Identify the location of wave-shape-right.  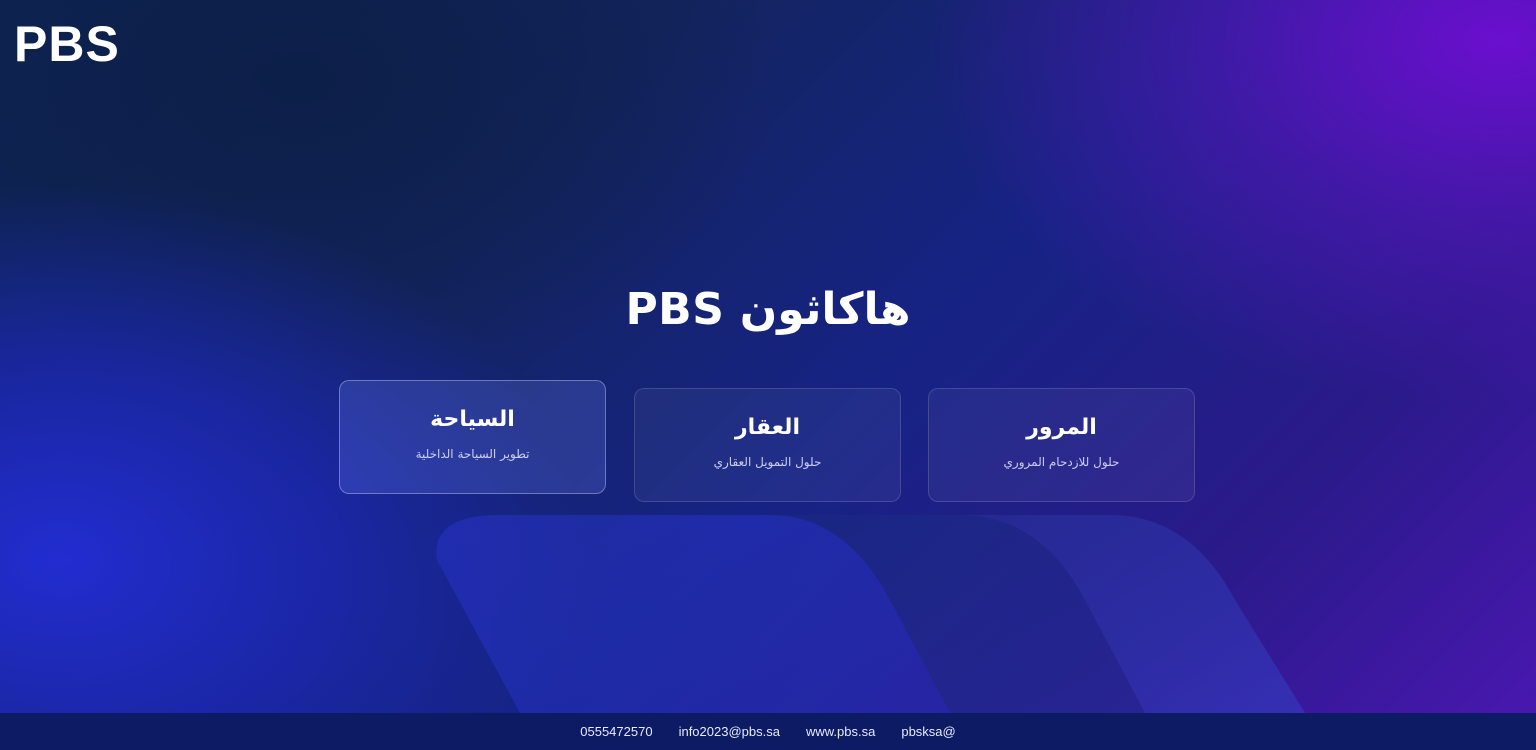
(1132, 614).